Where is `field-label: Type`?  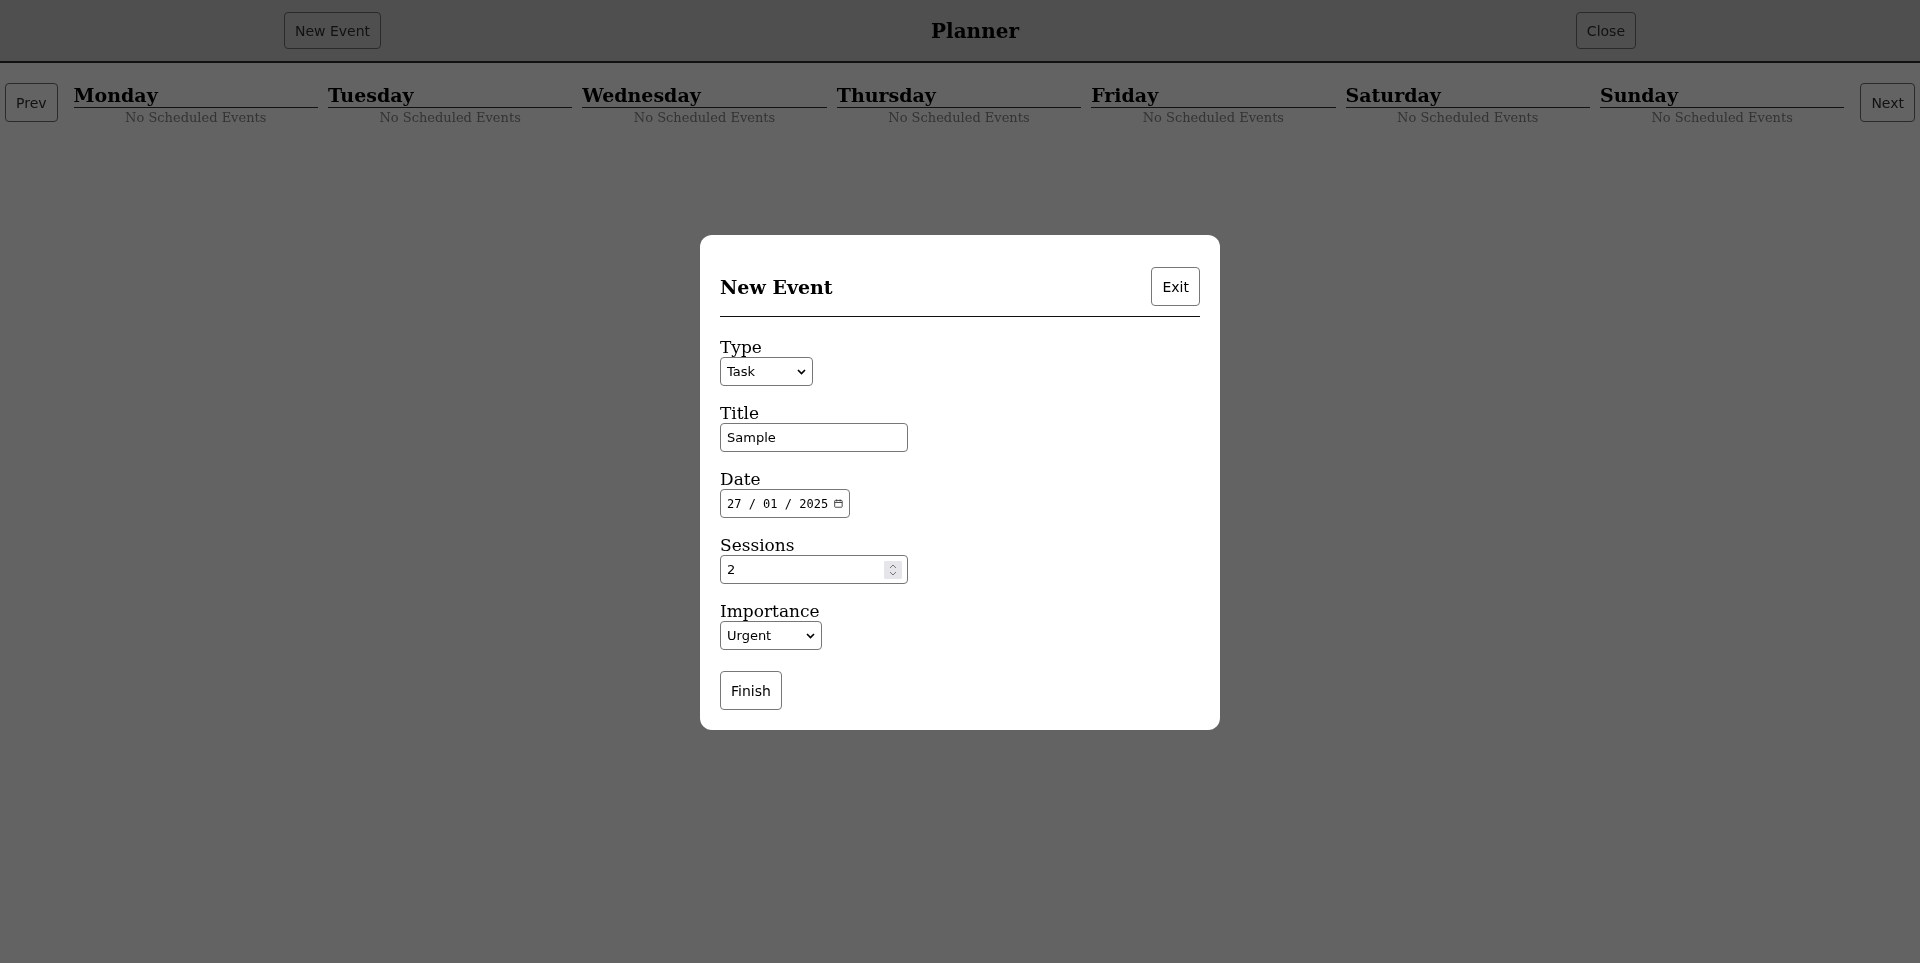
field-label: Type is located at coordinates (741, 347).